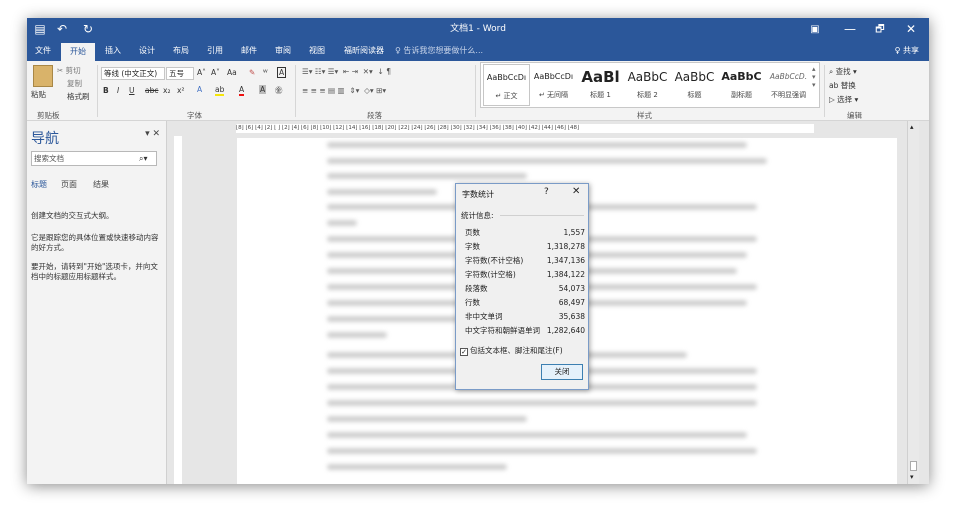  I want to click on ribbon-display-icon: ▣, so click(815, 29).